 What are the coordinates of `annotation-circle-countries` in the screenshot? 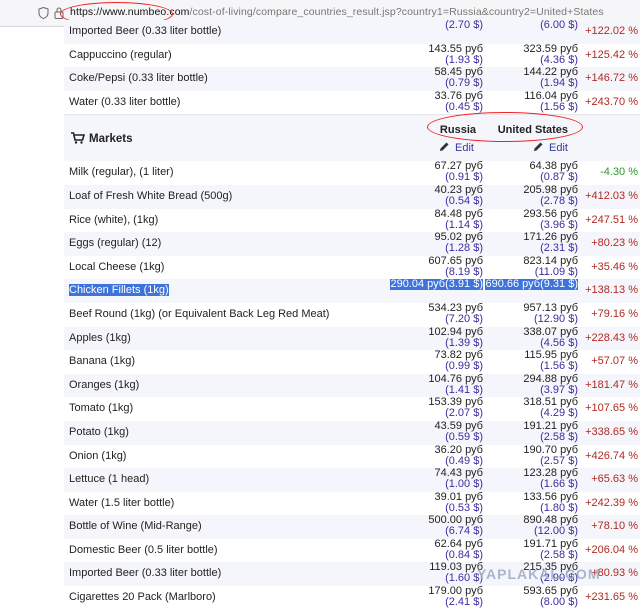 It's located at (505, 127).